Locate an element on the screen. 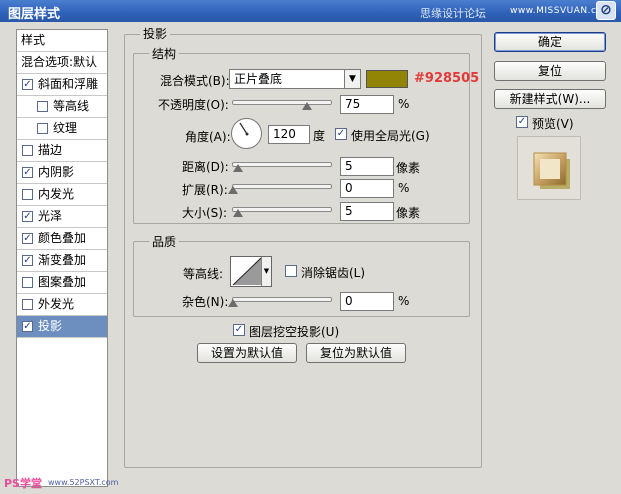 Image resolution: width=621 pixels, height=494 pixels. angle-needle-icon is located at coordinates (244, 129).